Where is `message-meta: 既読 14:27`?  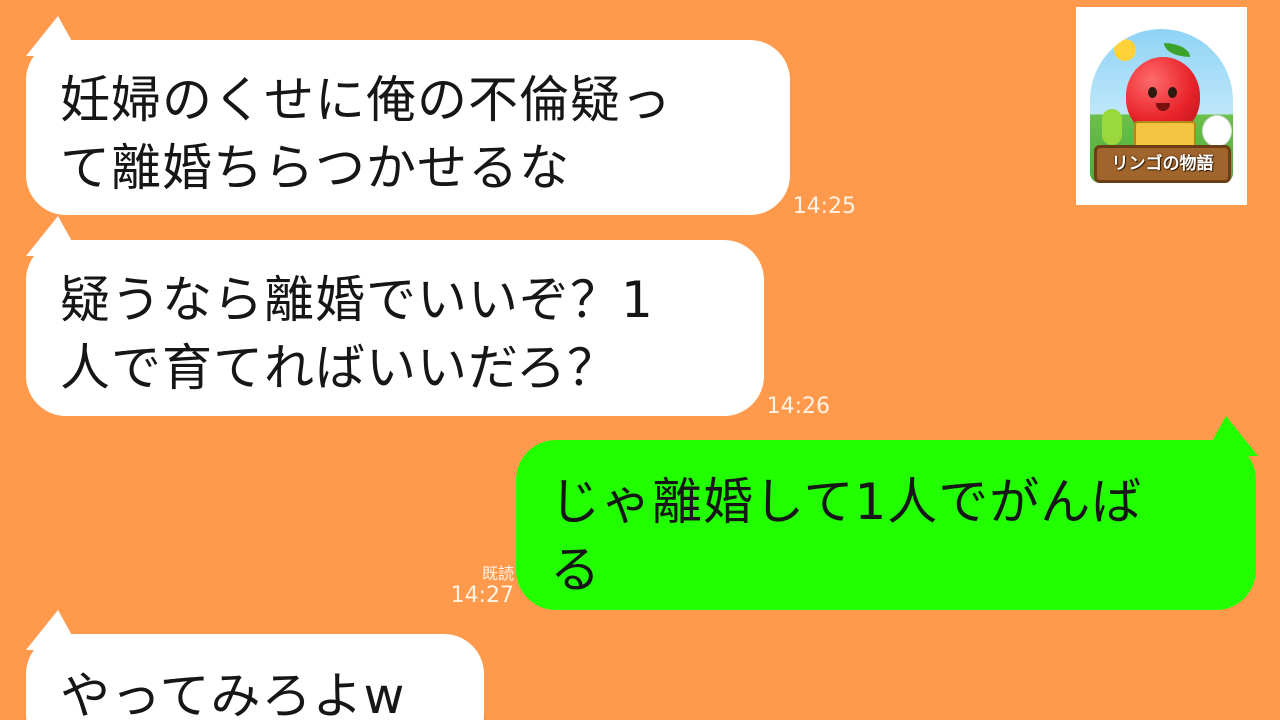
message-meta: 既読 14:27 is located at coordinates (477, 587).